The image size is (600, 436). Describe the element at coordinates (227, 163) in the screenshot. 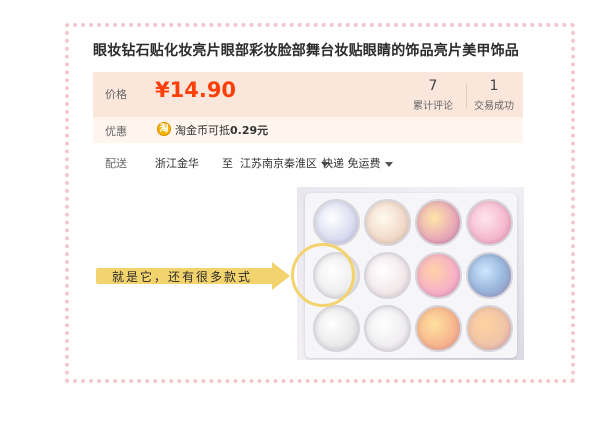

I see `shipping-to-word: 至` at that location.